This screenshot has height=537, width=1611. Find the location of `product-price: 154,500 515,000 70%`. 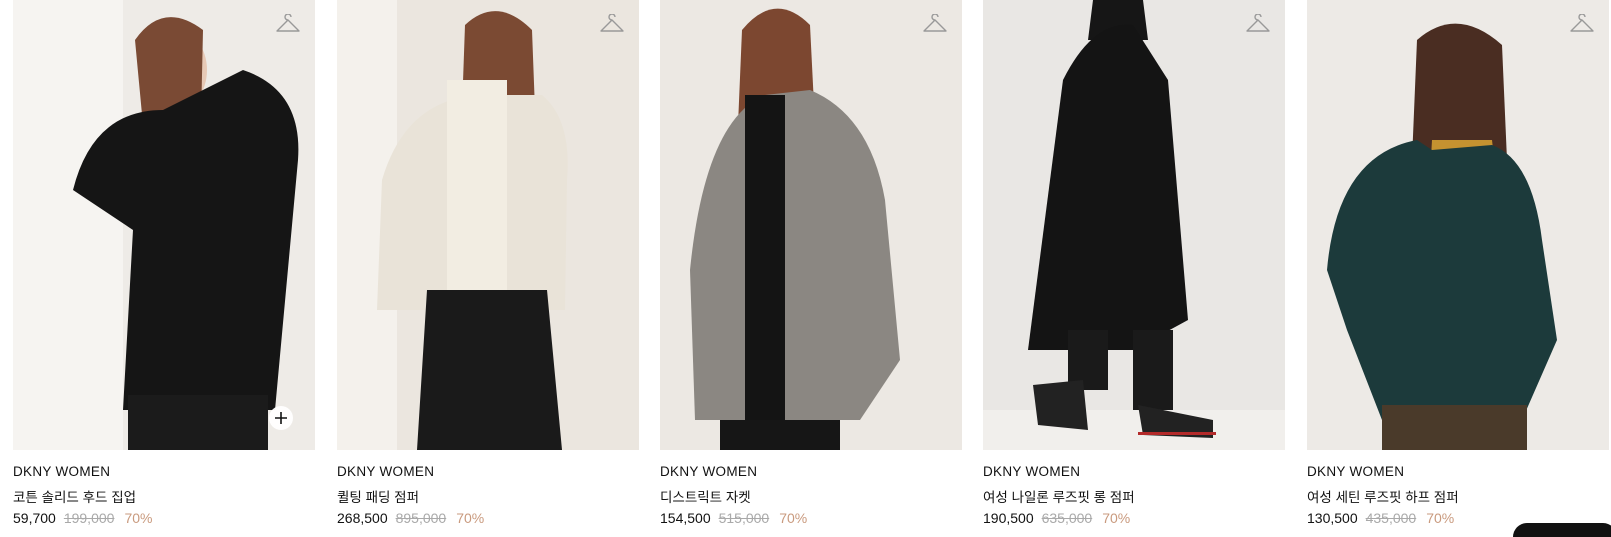

product-price: 154,500 515,000 70% is located at coordinates (733, 518).